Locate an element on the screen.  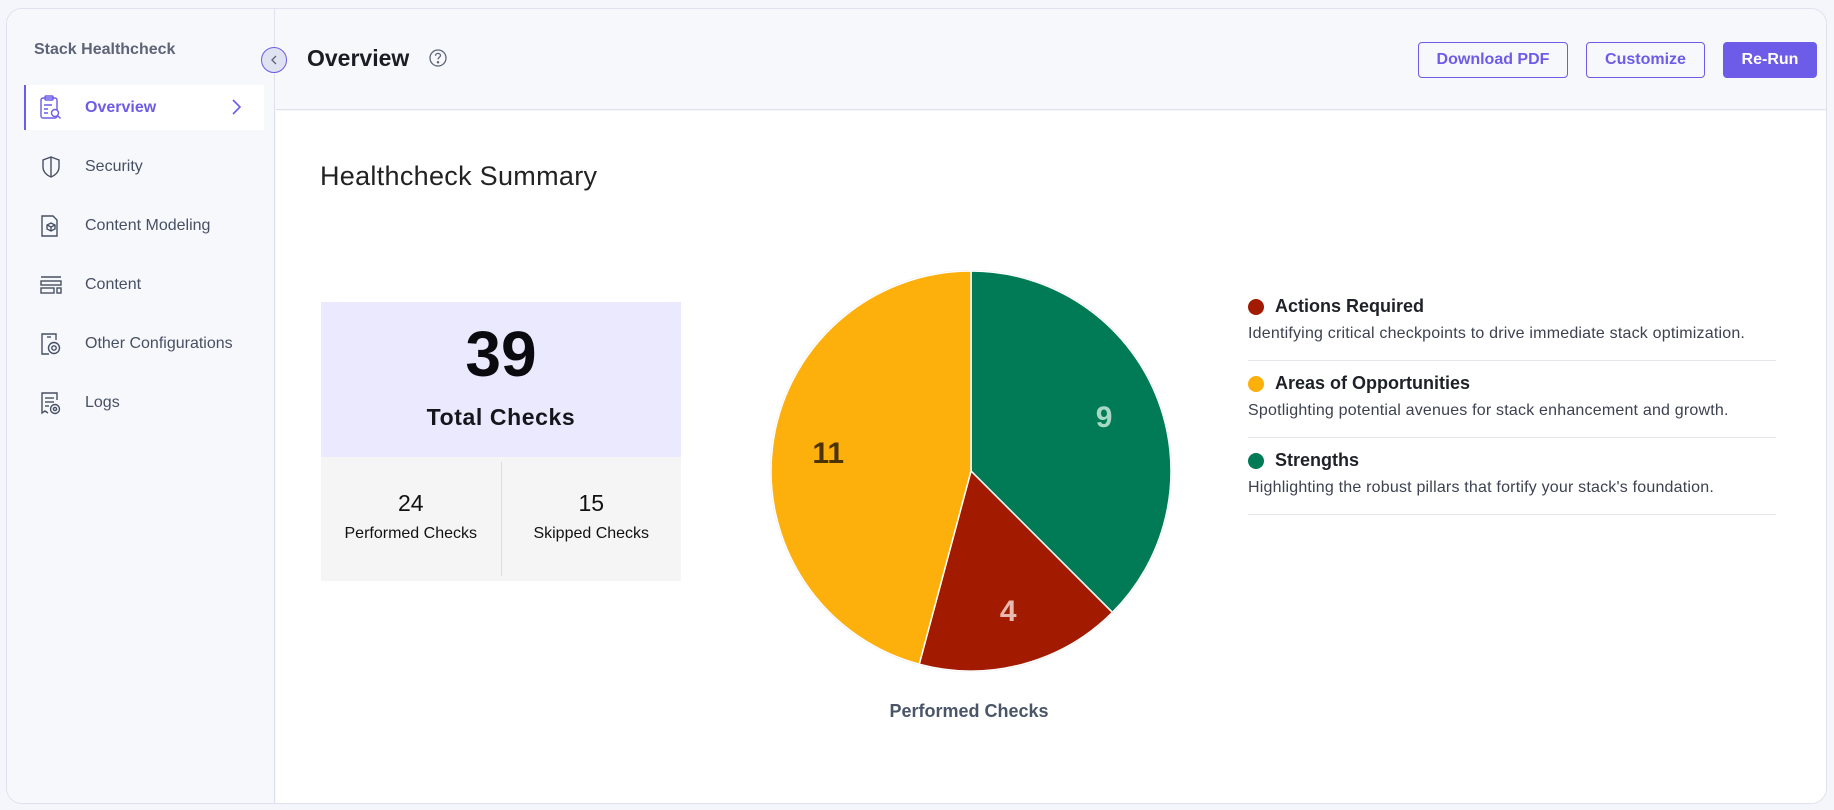
pie-label-actions-required: 4 is located at coordinates (1008, 611).